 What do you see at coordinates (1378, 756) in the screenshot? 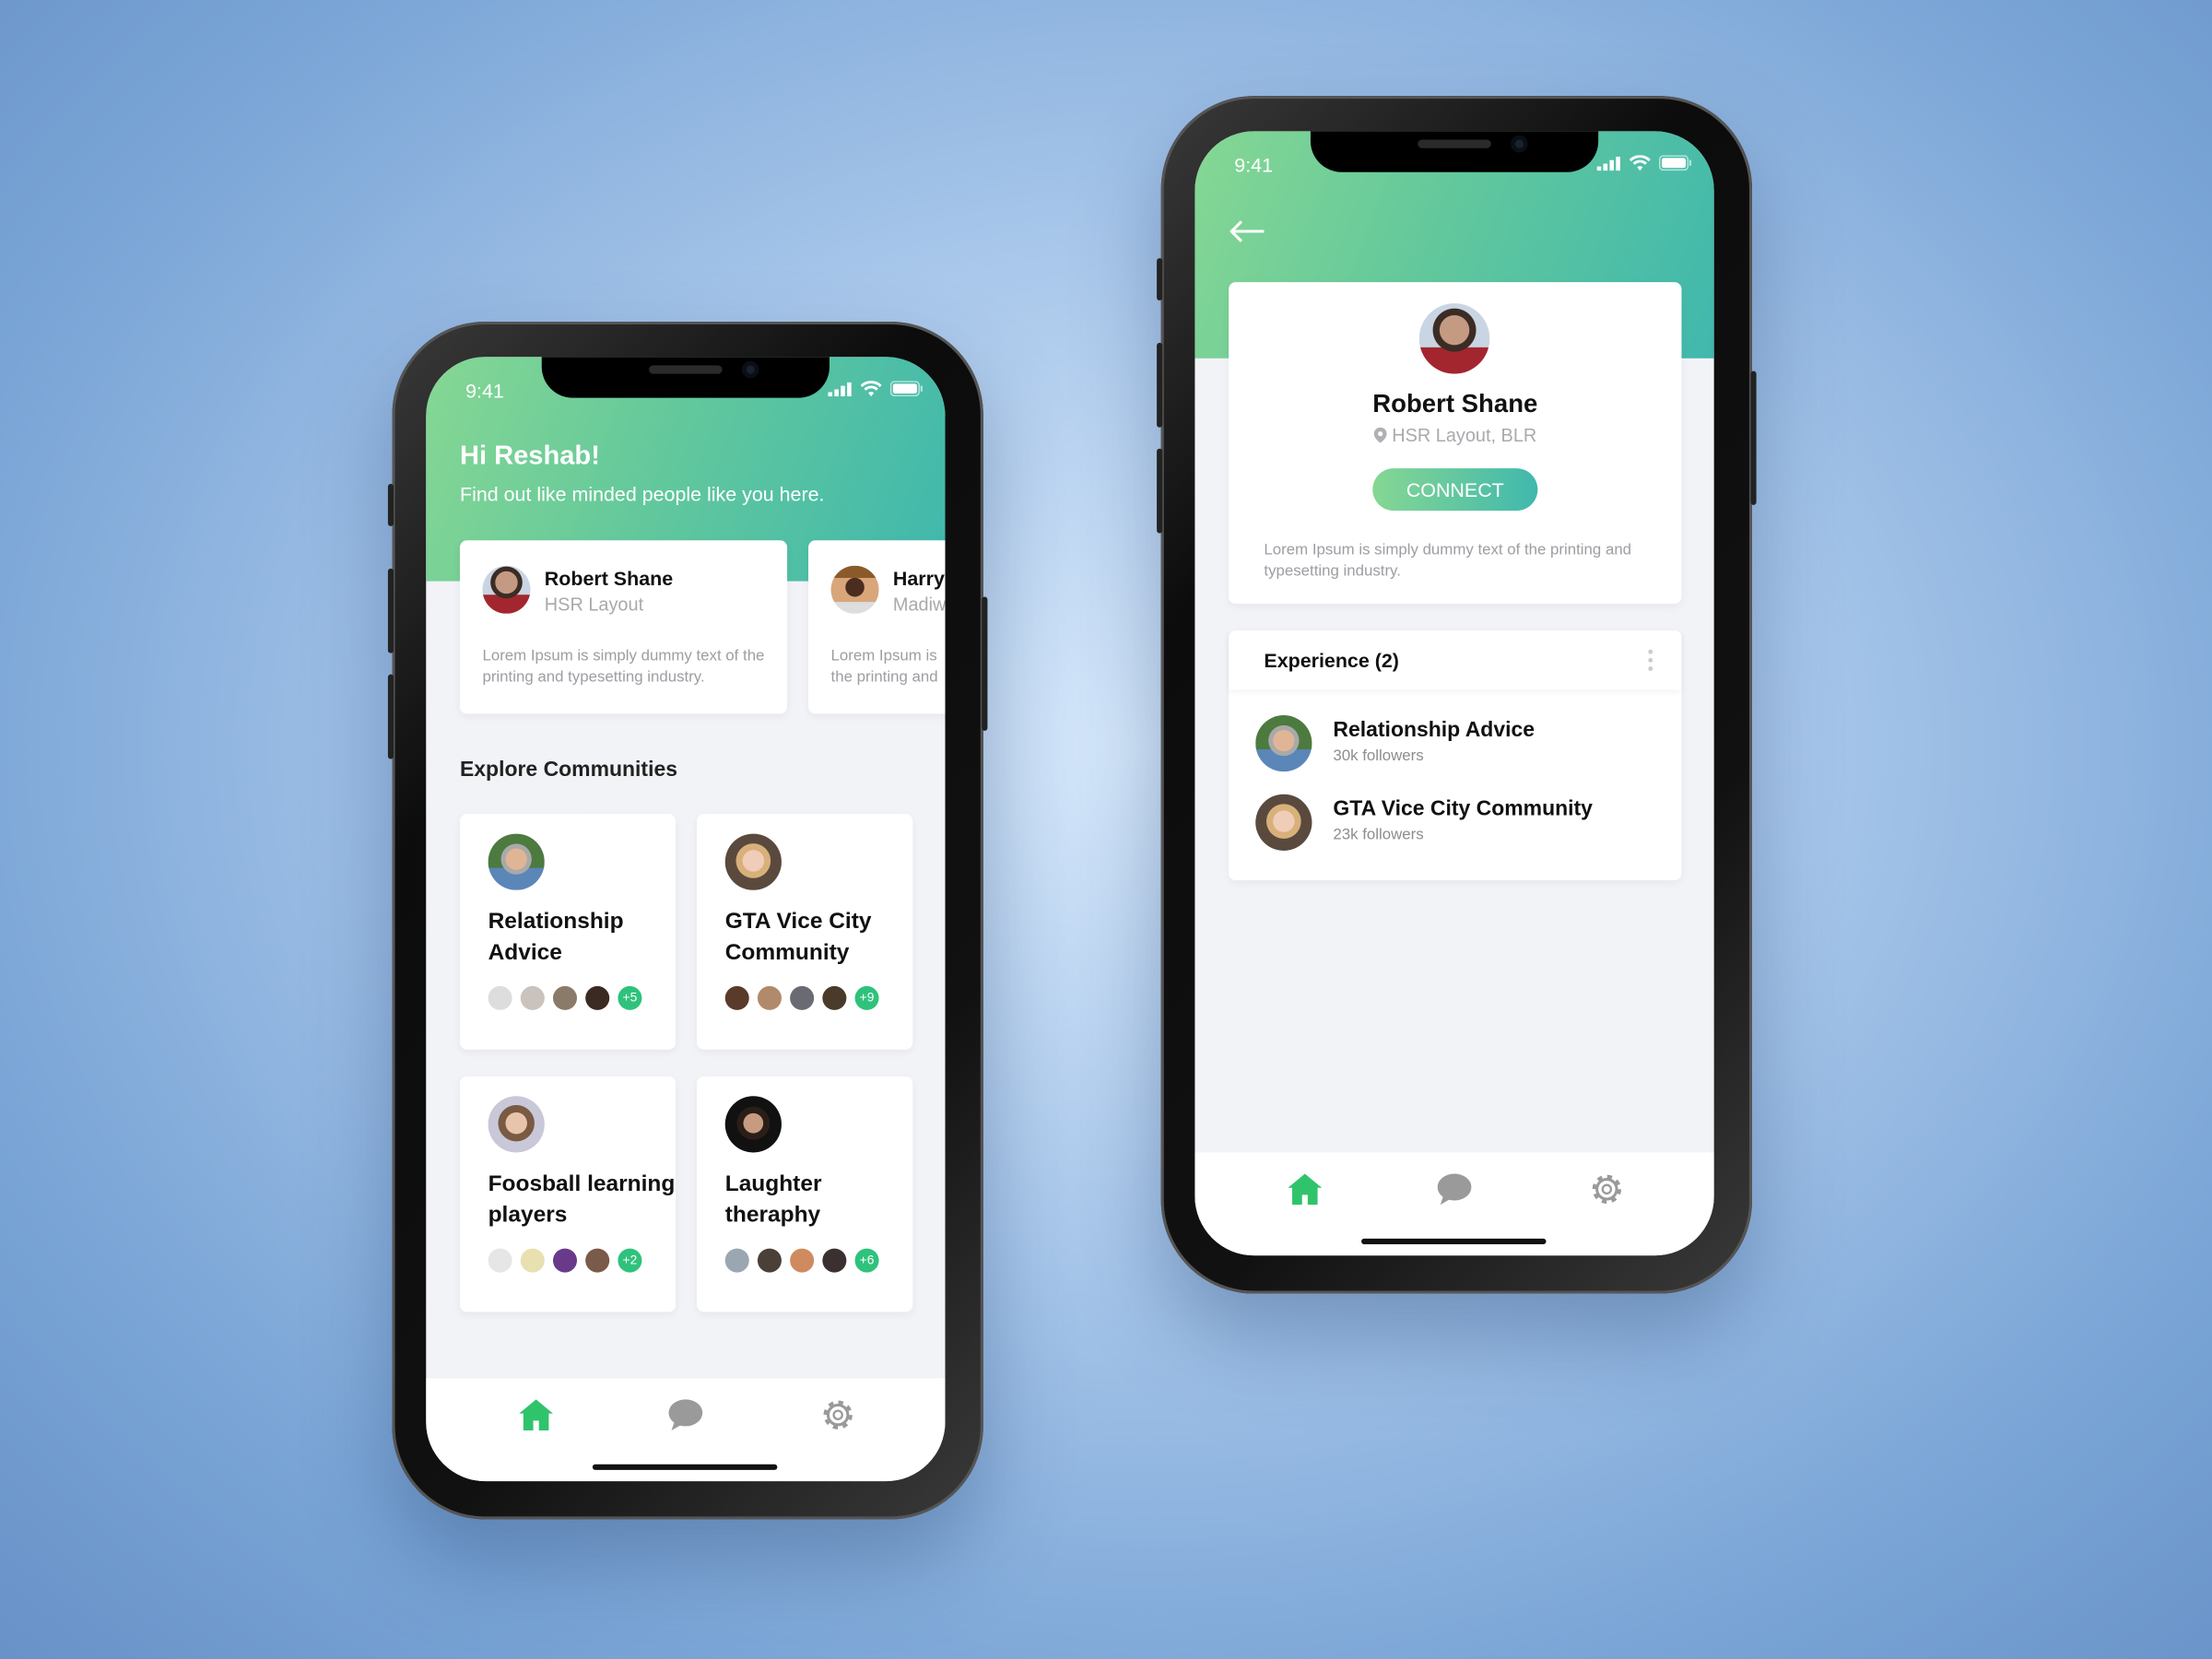
I see `experience-item-followers: 30k followers` at bounding box center [1378, 756].